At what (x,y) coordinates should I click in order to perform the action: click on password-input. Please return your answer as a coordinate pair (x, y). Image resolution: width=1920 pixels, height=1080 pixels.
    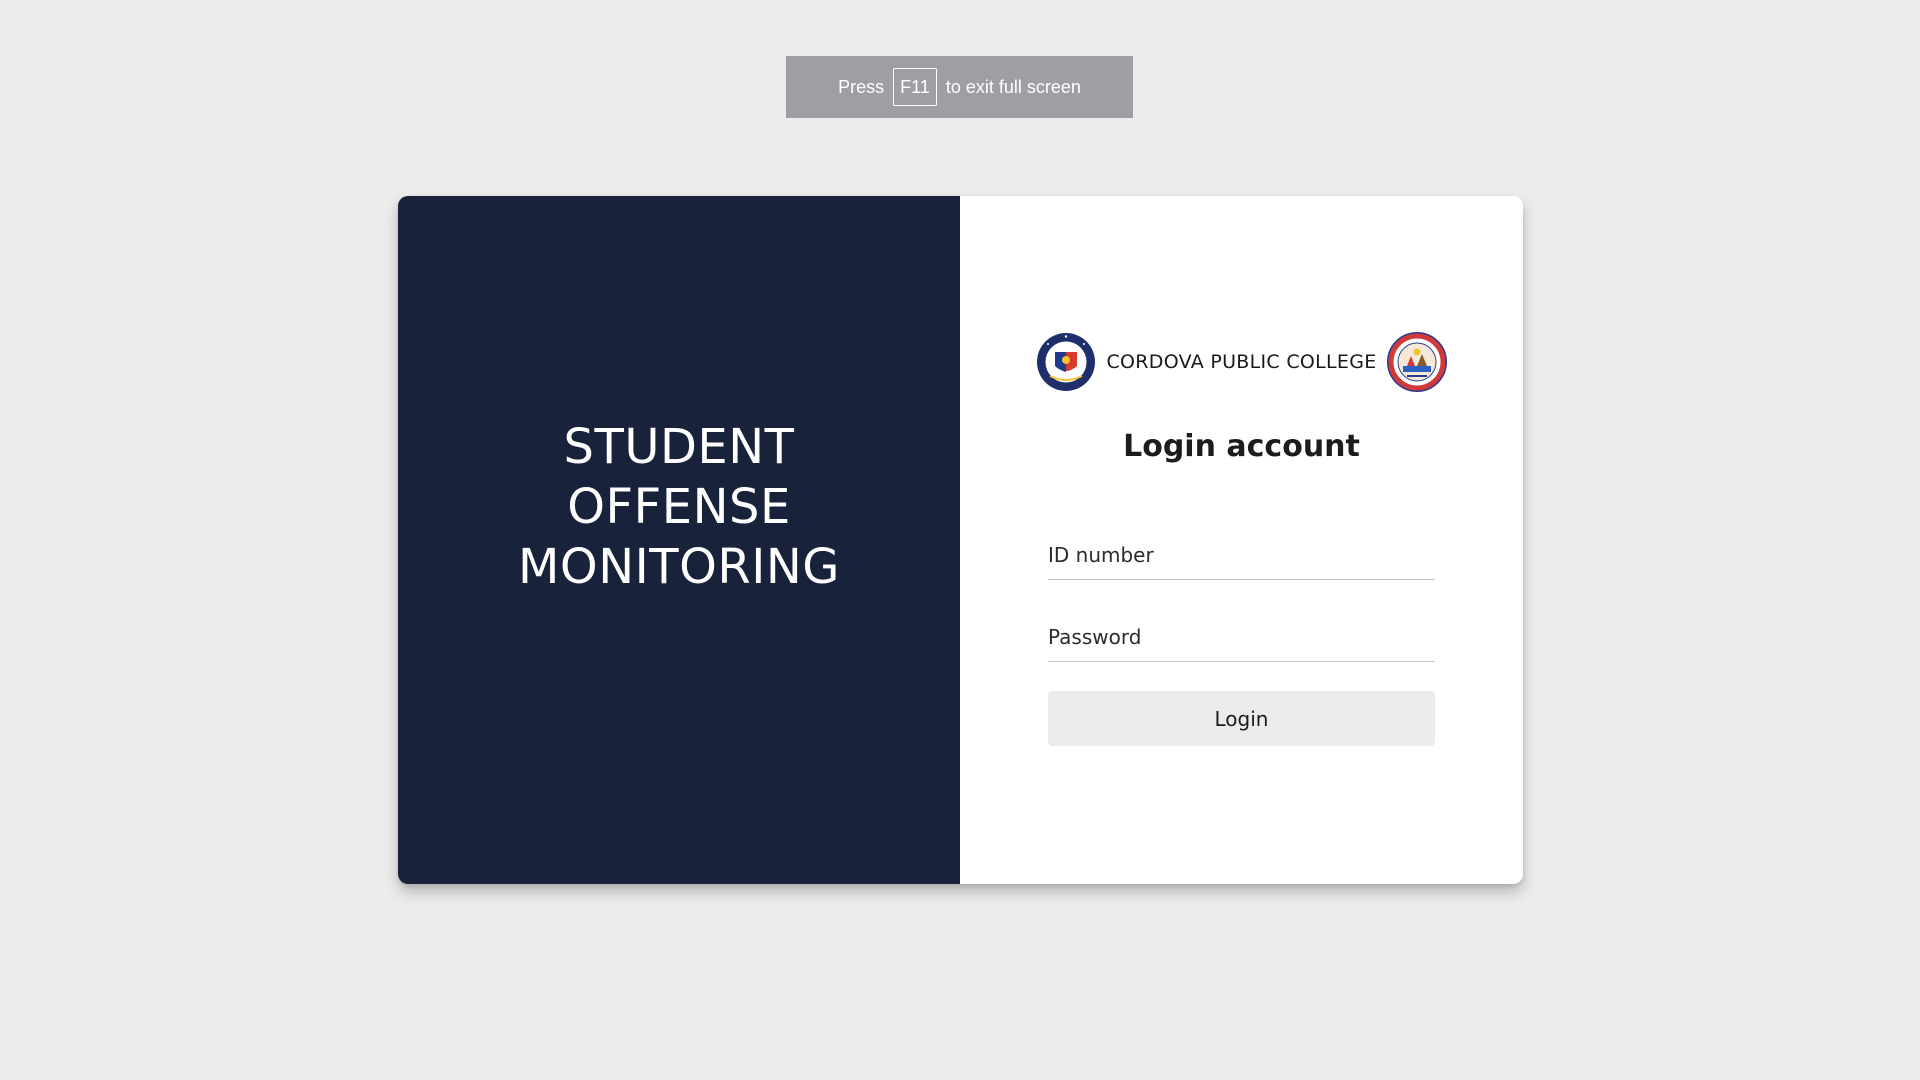
    Looking at the image, I should click on (1241, 637).